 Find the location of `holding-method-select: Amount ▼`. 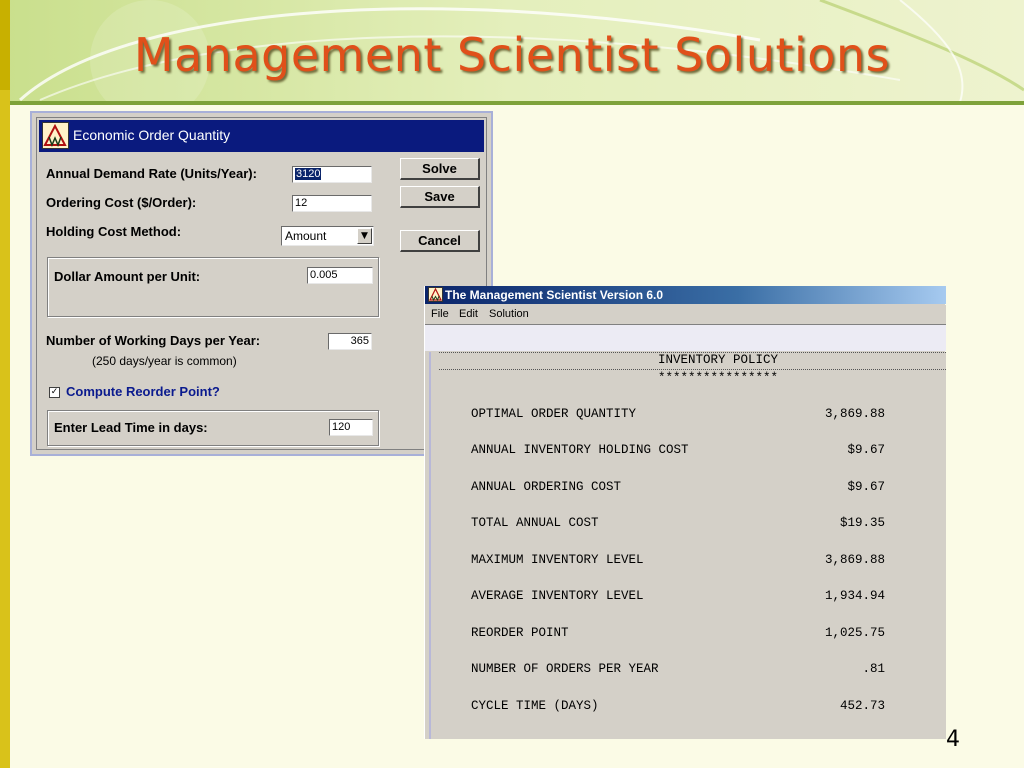

holding-method-select: Amount ▼ is located at coordinates (327, 236).